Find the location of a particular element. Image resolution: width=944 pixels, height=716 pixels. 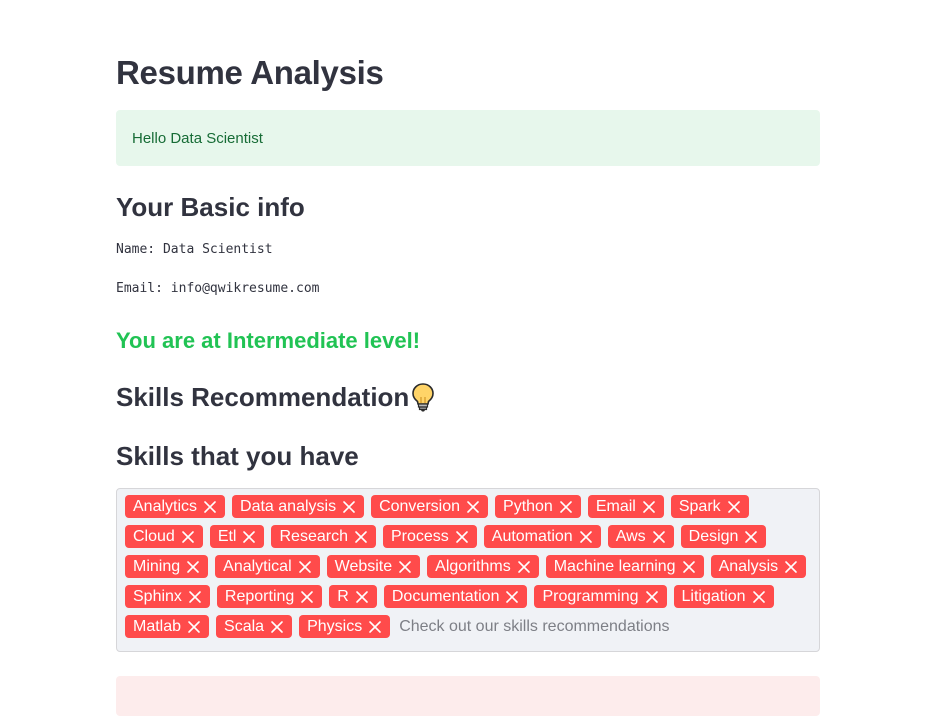

skill-tag-label: Physics is located at coordinates (335, 626).